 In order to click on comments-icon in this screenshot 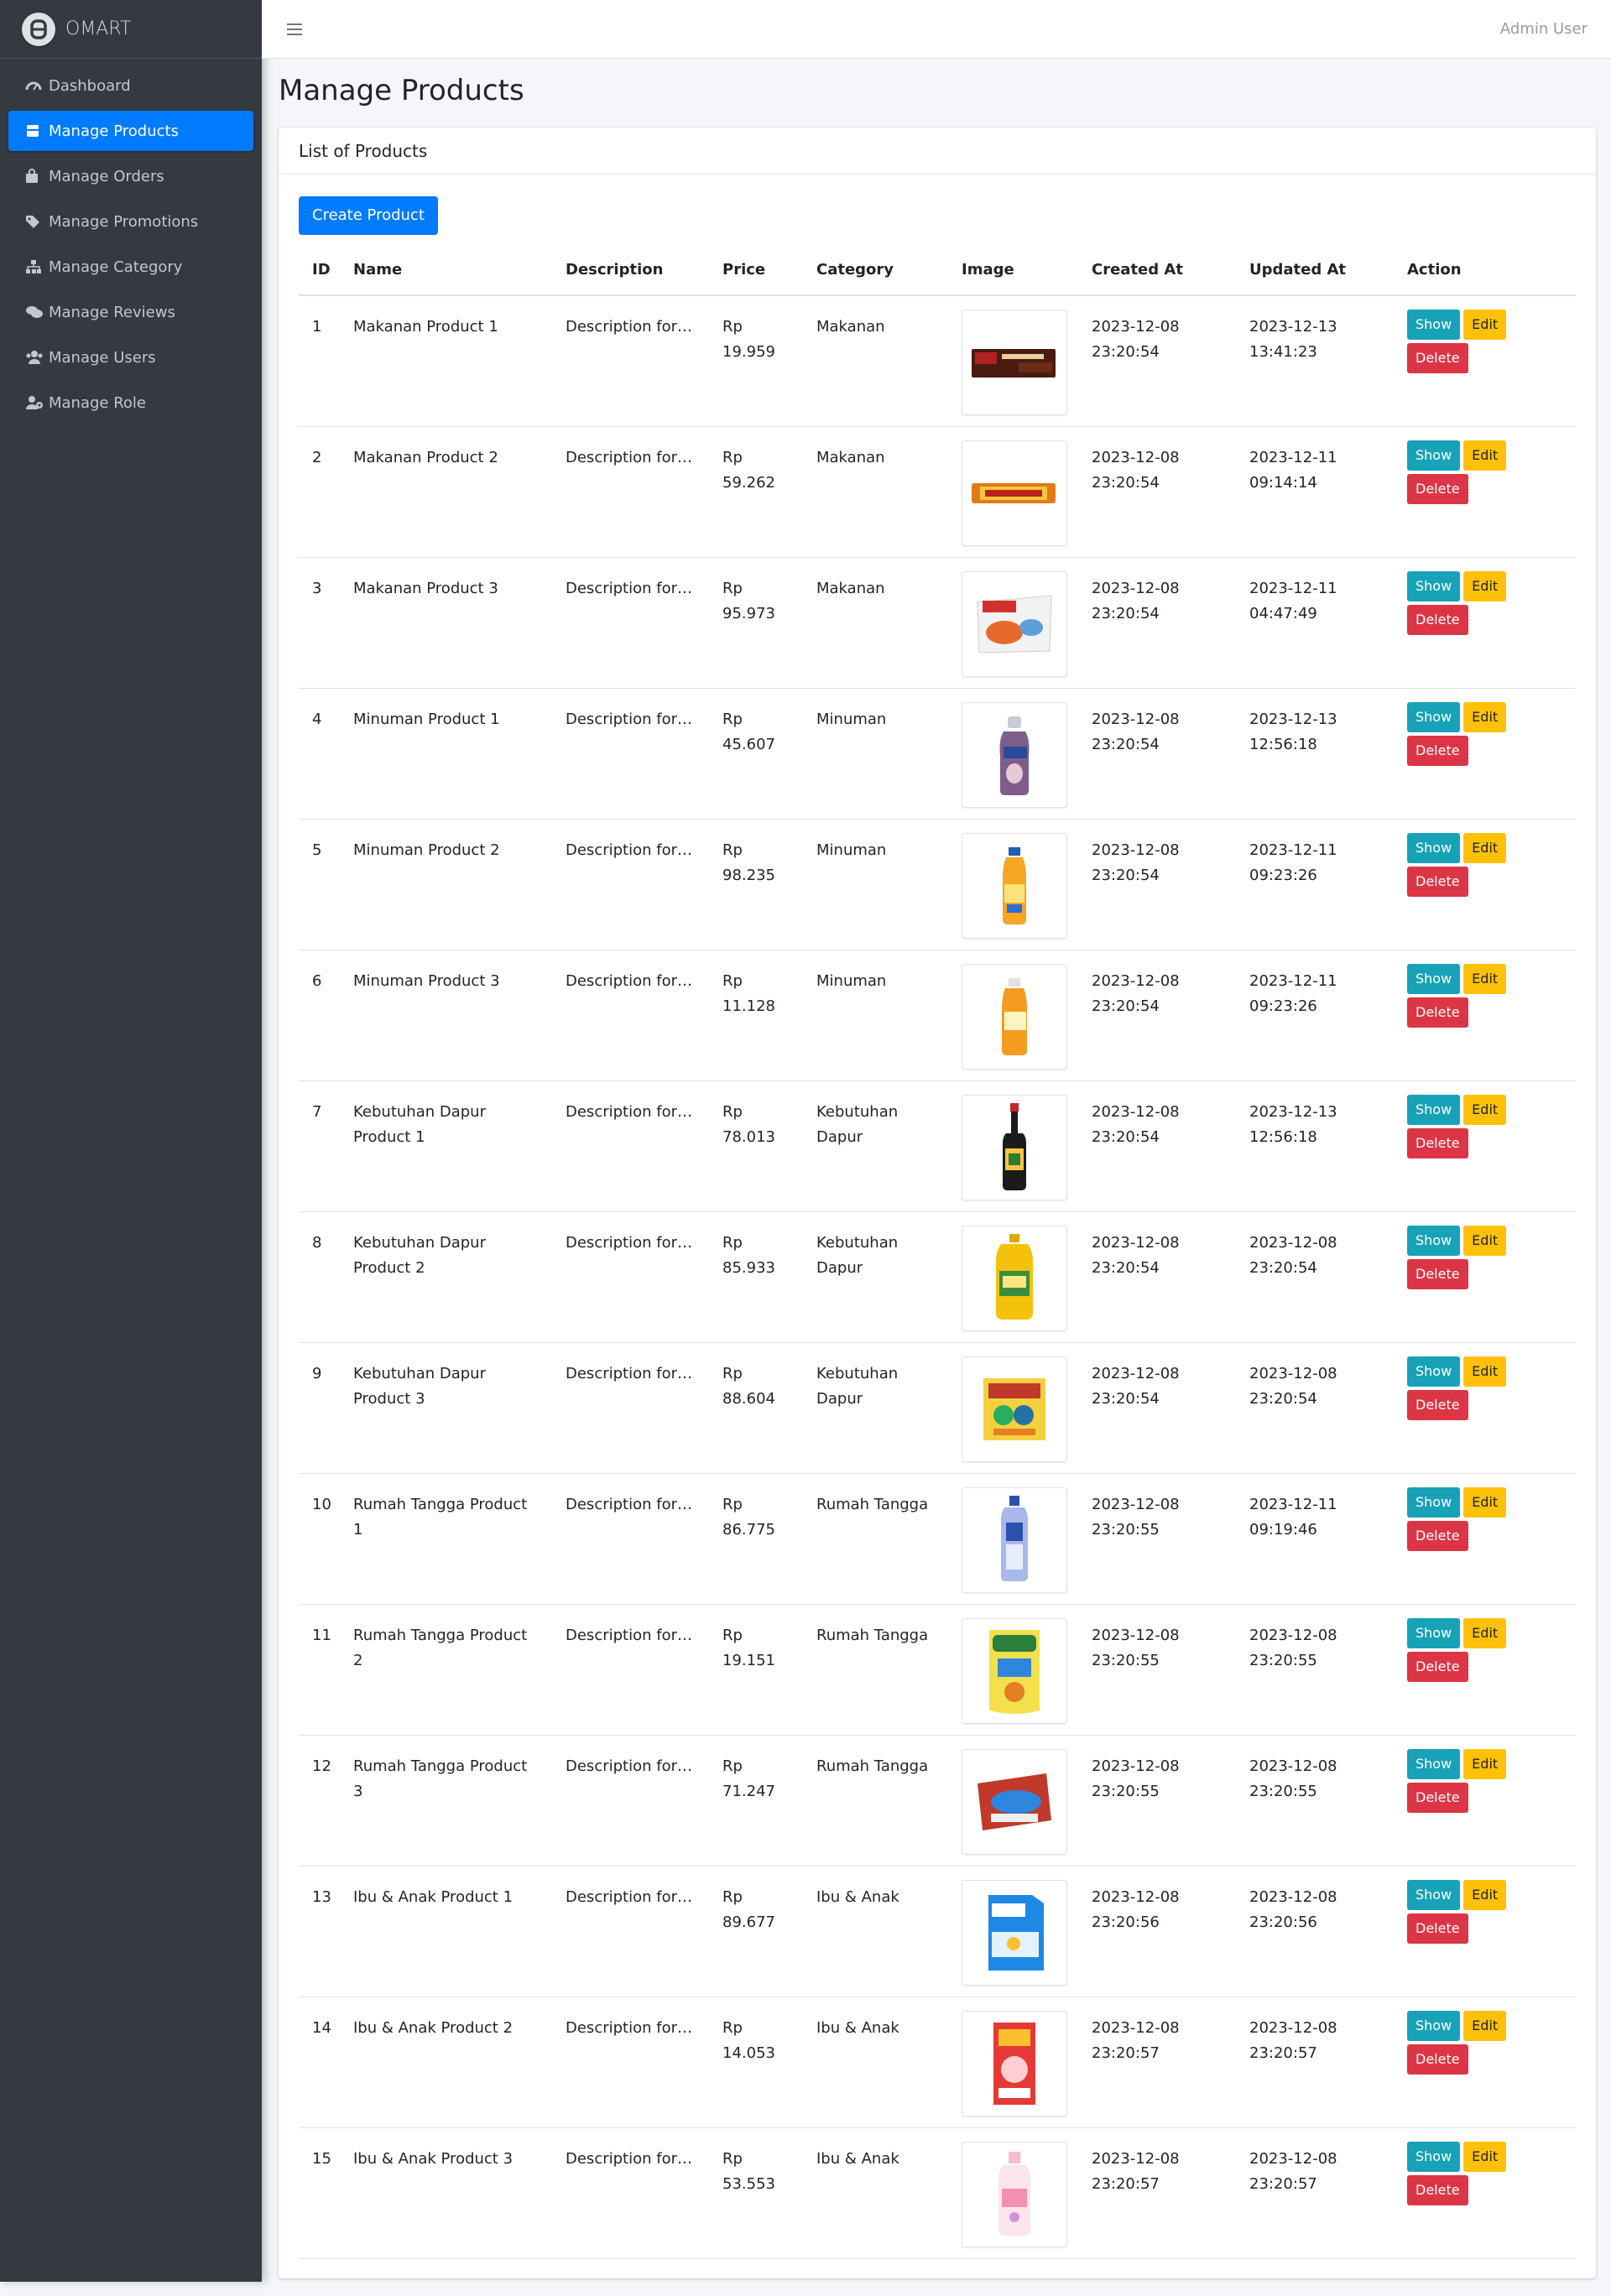, I will do `click(35, 312)`.